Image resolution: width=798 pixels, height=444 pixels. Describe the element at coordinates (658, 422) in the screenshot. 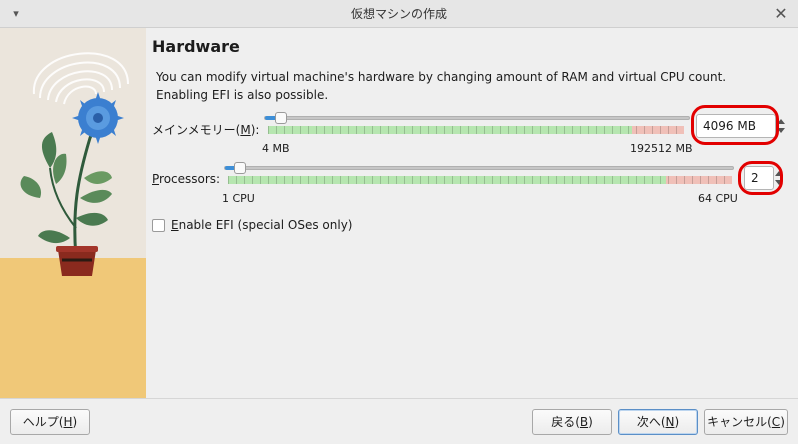

I see `next-button: 次へ(N)` at that location.